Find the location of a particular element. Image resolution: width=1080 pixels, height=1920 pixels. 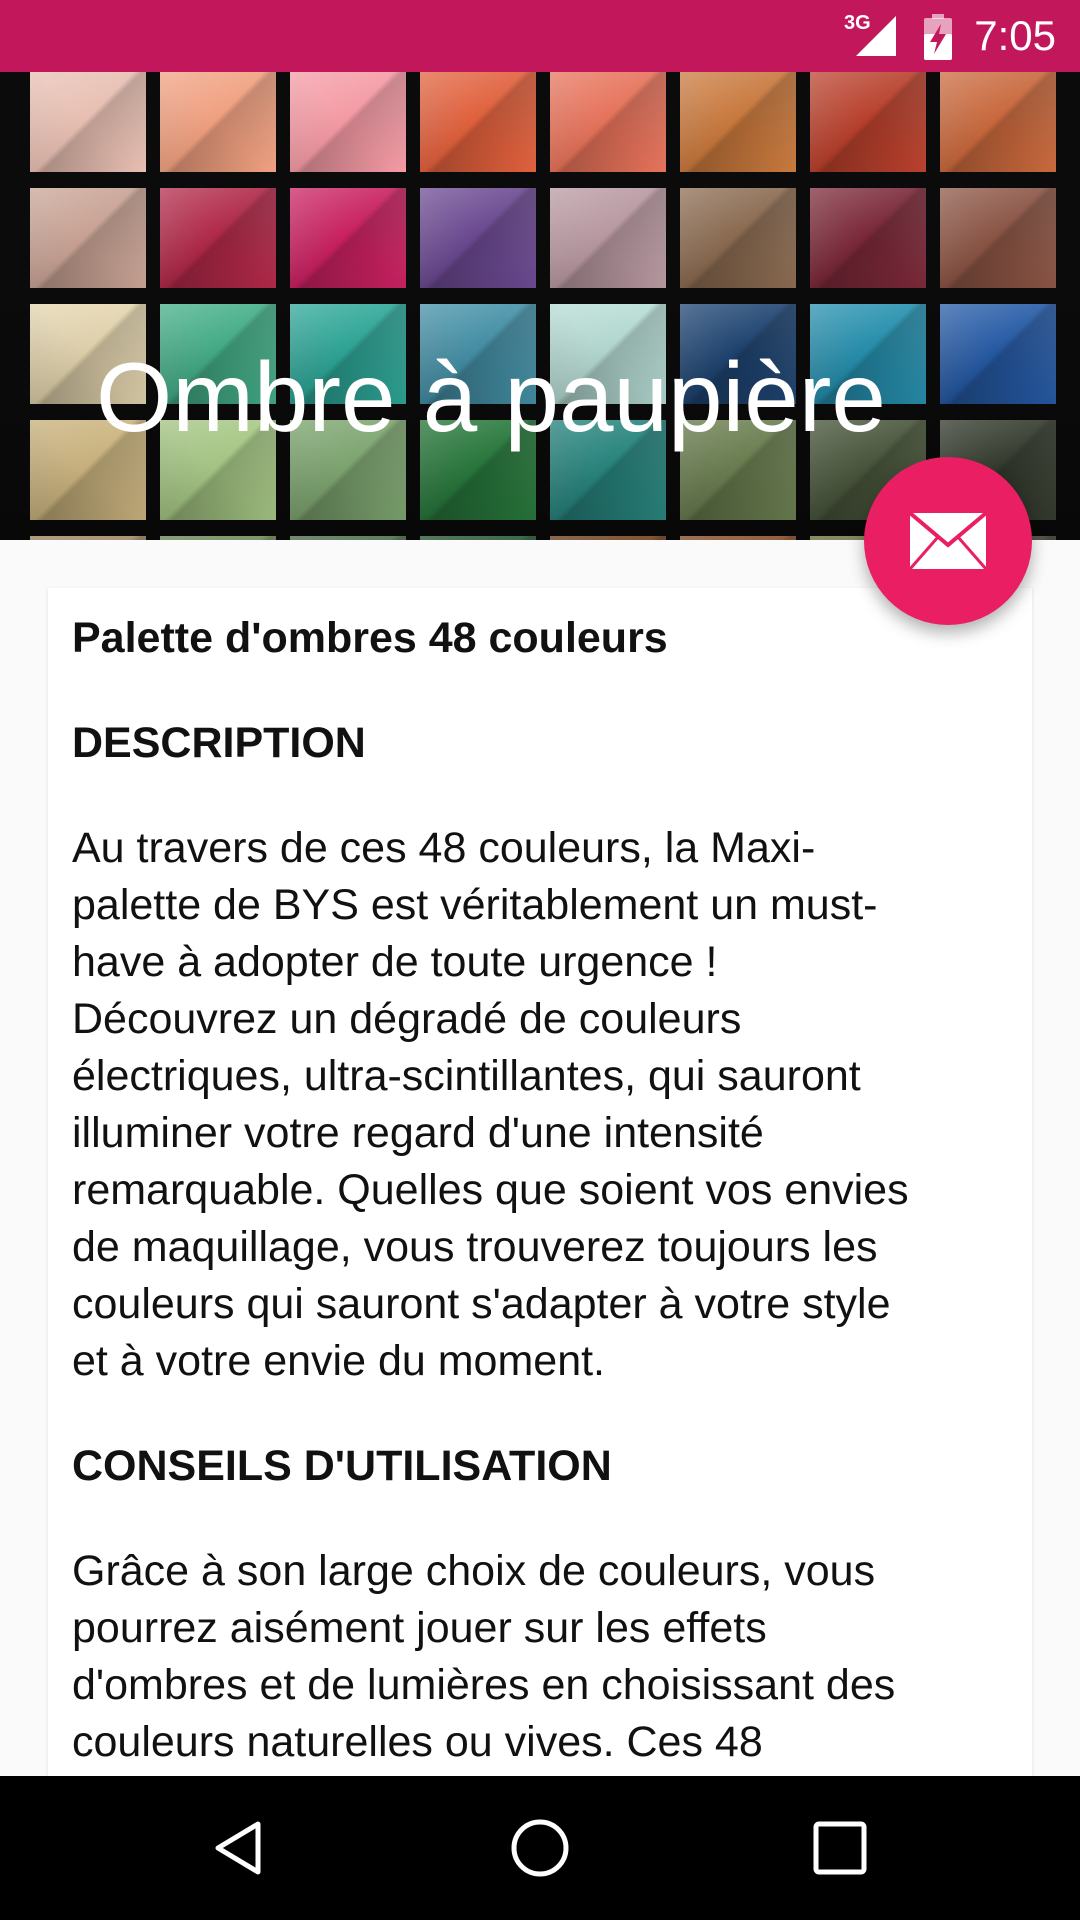

battery-charging-icon is located at coordinates (938, 37).